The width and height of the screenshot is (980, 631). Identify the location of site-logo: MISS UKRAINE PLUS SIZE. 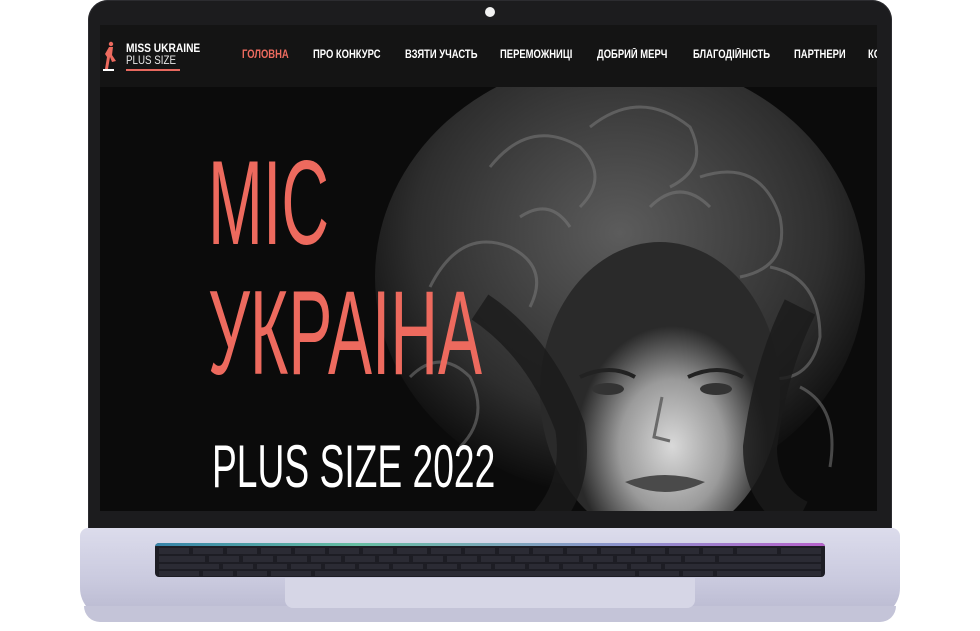
(150, 56).